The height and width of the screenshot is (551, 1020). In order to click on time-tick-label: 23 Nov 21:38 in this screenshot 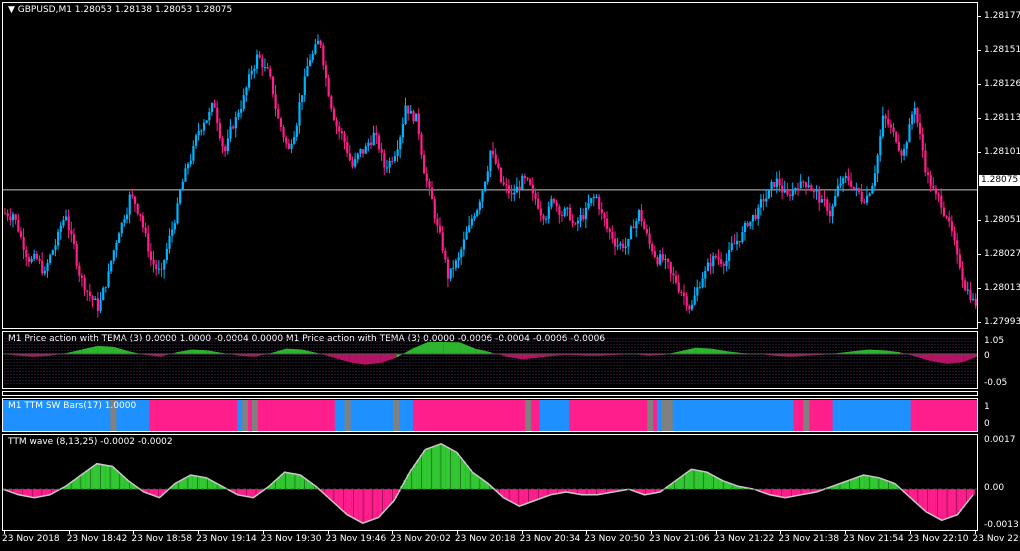, I will do `click(809, 539)`.